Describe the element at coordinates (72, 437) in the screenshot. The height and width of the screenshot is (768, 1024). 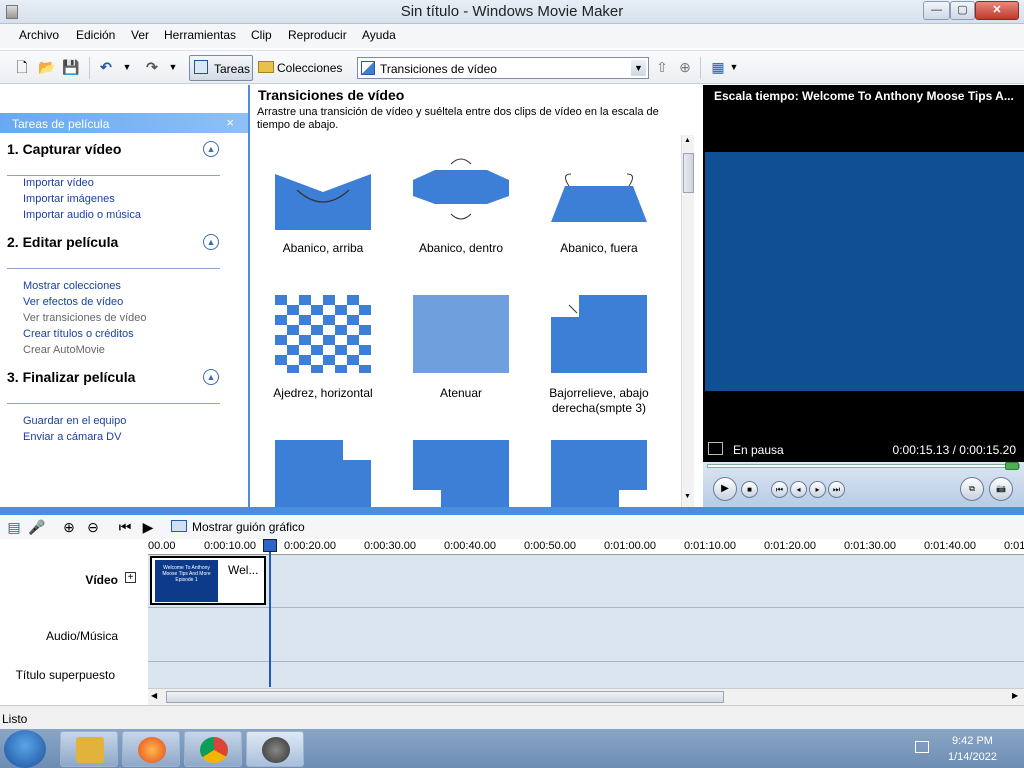
I see `link-send-dv: Enviar a cámara DV` at that location.